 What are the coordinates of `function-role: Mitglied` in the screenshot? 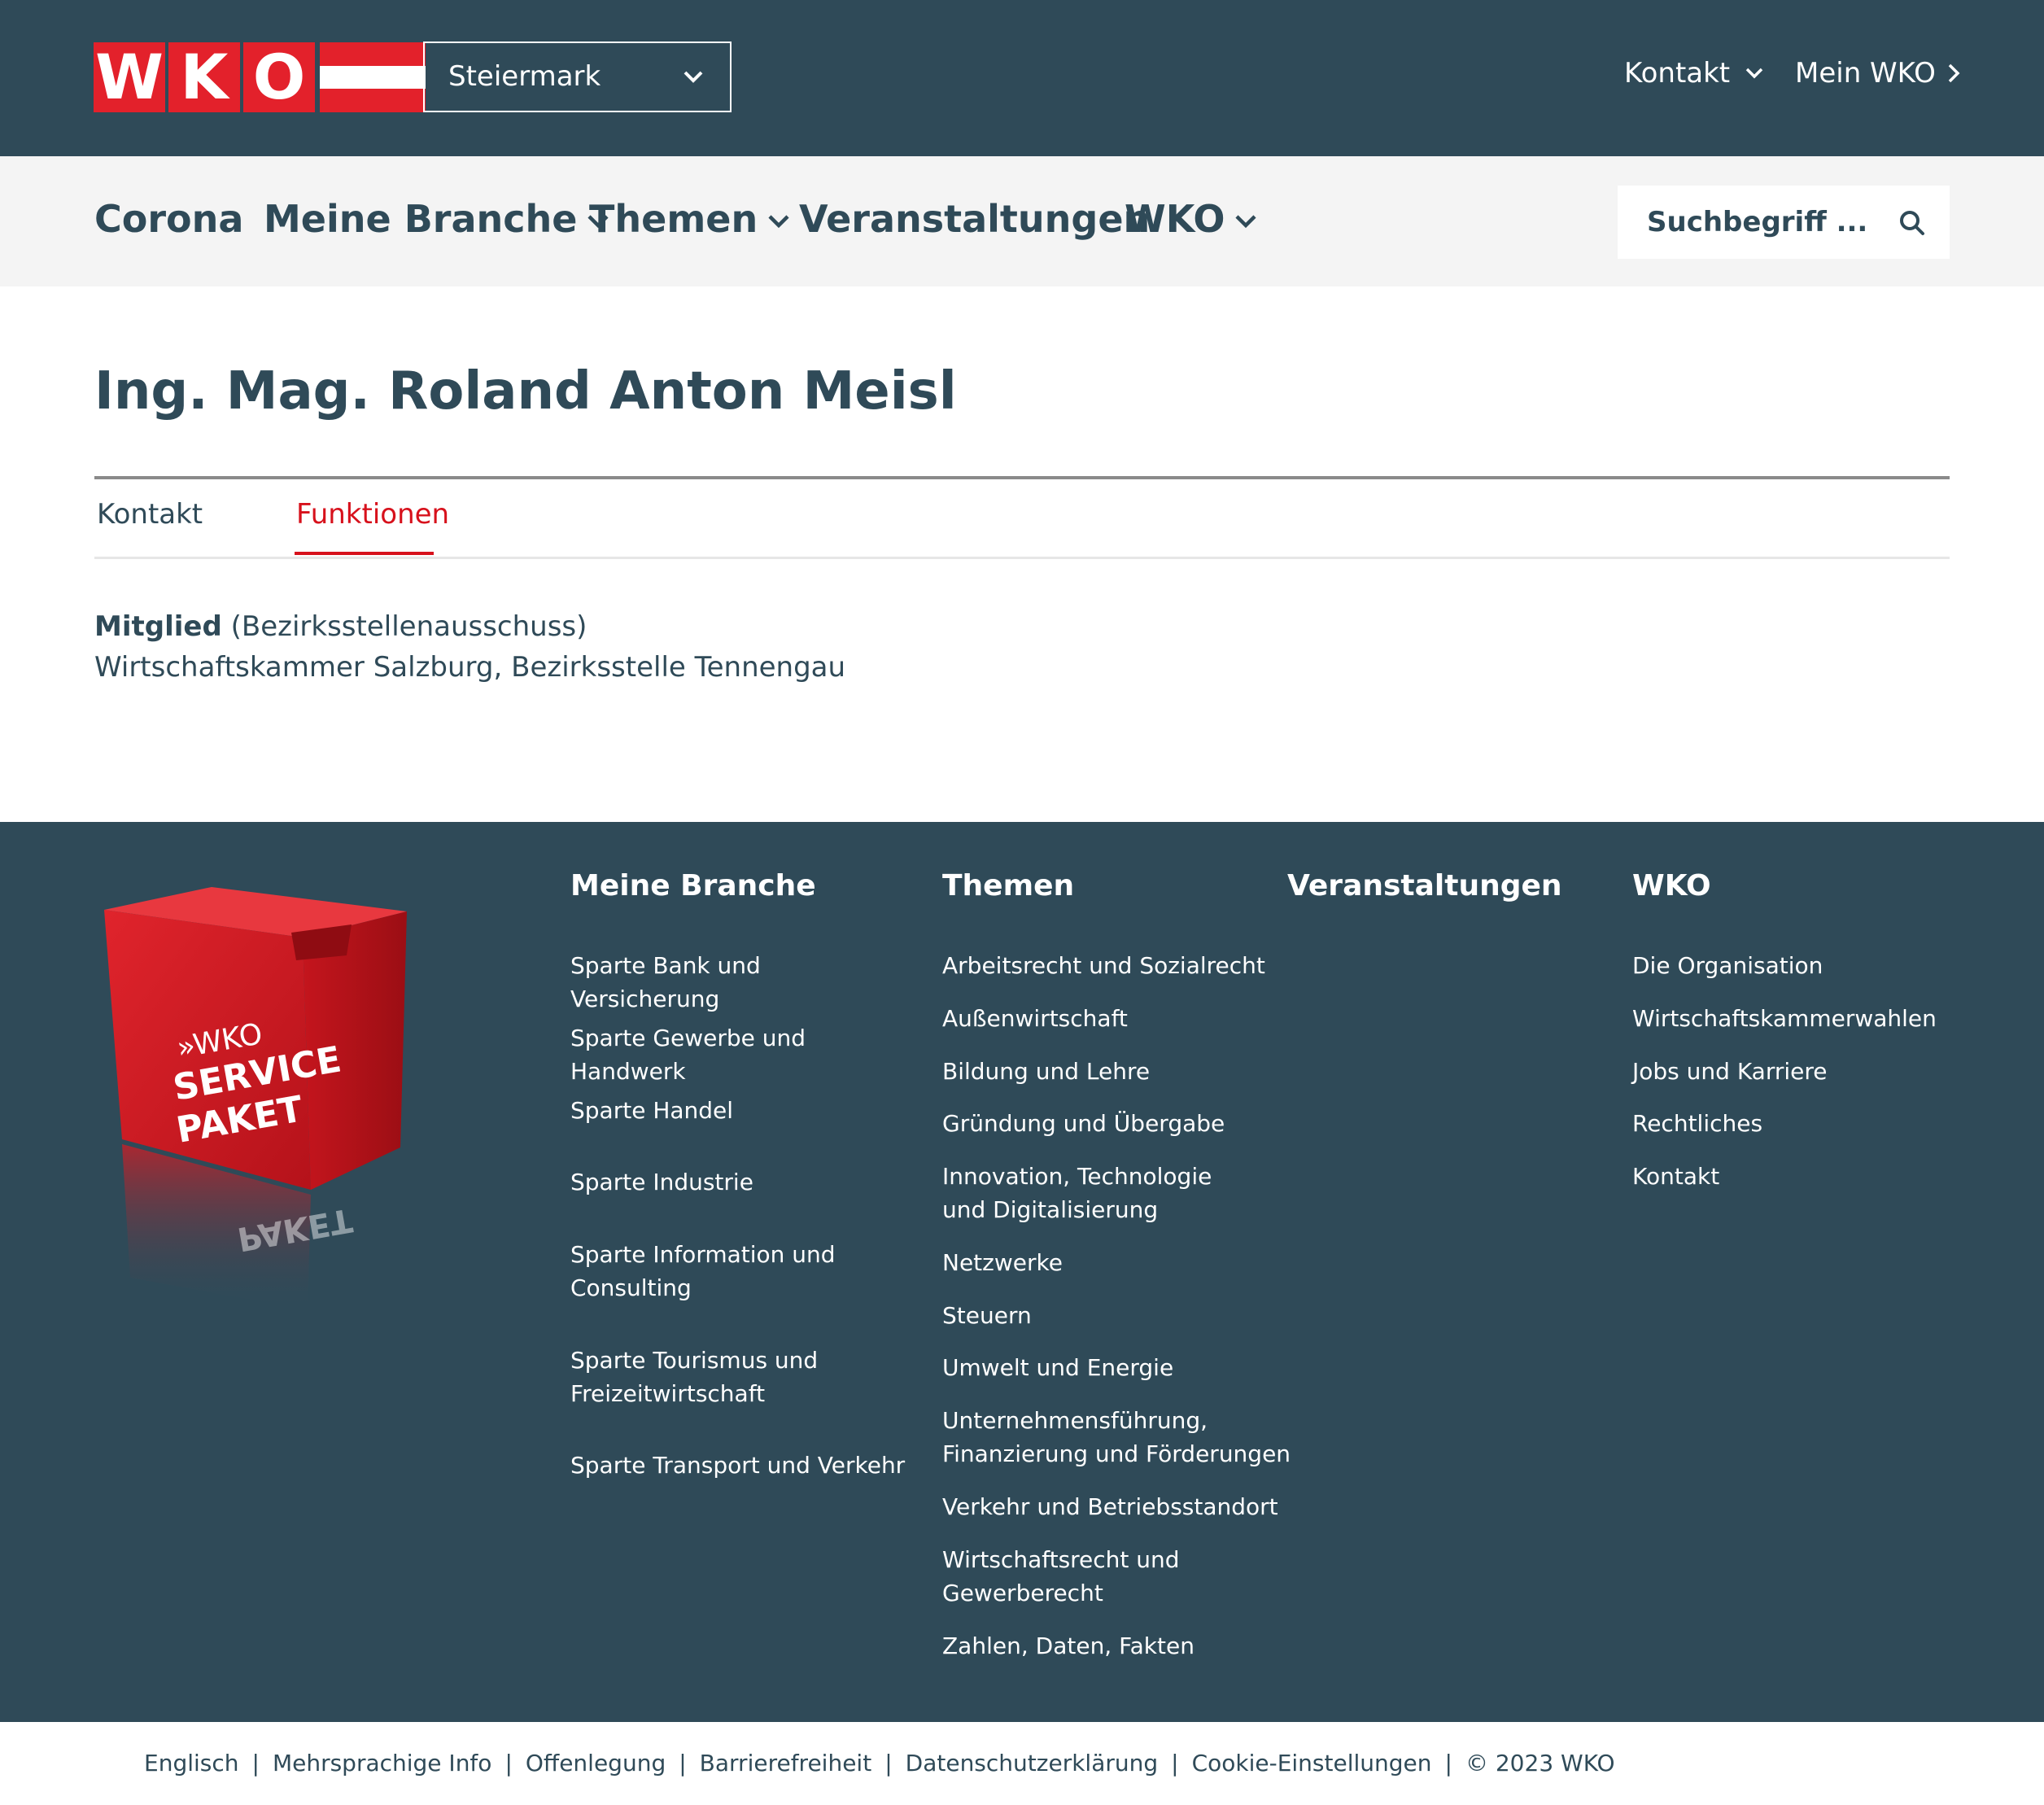 It's located at (158, 626).